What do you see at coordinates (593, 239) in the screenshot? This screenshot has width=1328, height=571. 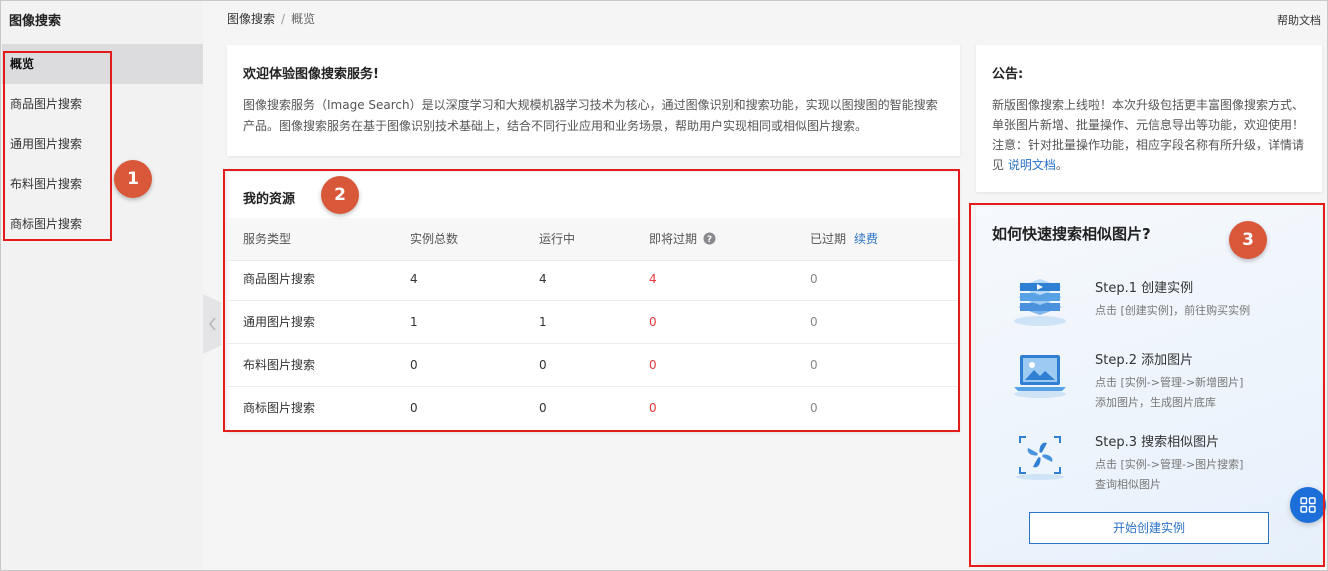 I see `table-header-row: 服务类型 实例总数 运行中 即将过期? 已过期 续费` at bounding box center [593, 239].